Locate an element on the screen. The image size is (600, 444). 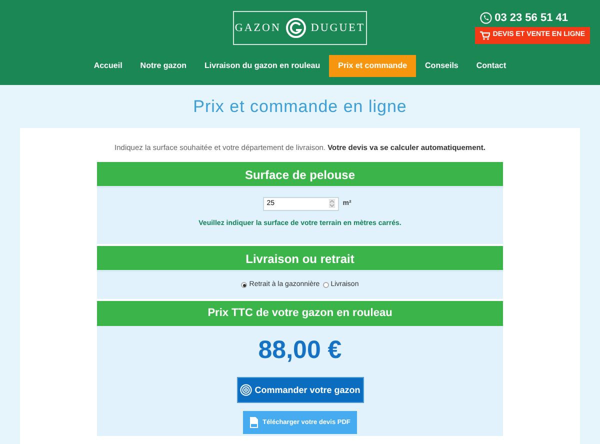
order-button: Commander votre gazon is located at coordinates (300, 390).